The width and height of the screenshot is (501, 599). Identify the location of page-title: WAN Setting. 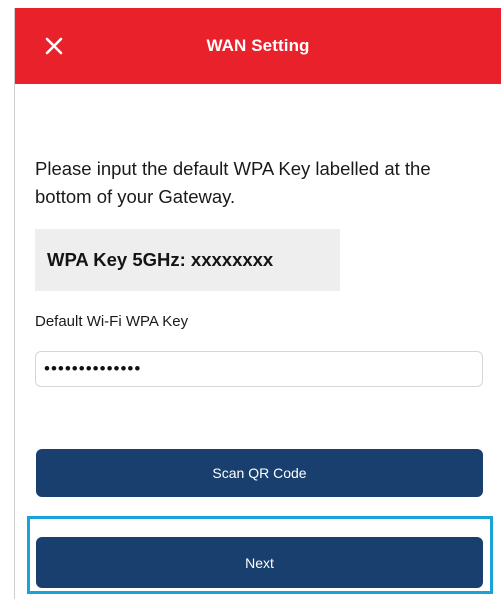
(258, 45).